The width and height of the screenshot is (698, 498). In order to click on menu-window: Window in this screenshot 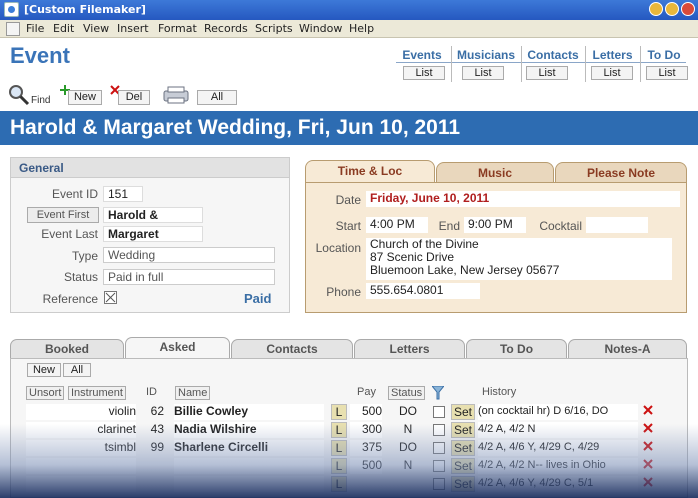, I will do `click(320, 28)`.